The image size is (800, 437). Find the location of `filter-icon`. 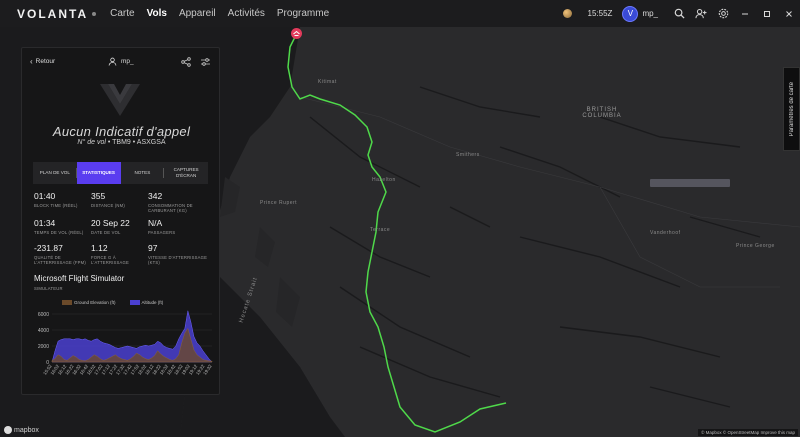

filter-icon is located at coordinates (205, 62).